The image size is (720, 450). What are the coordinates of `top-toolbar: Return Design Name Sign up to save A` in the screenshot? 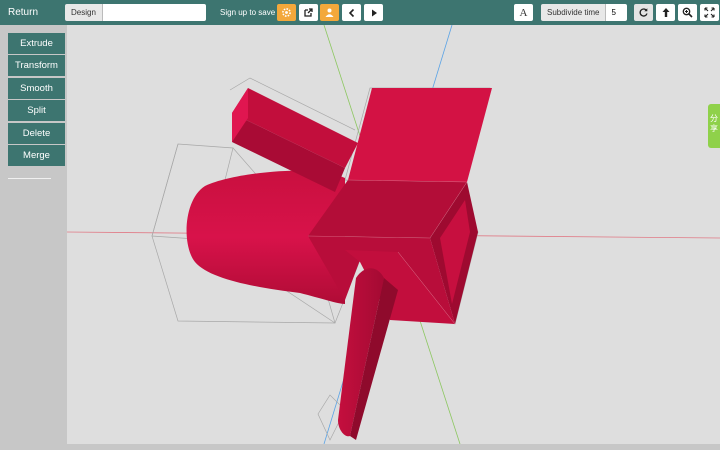 It's located at (360, 12).